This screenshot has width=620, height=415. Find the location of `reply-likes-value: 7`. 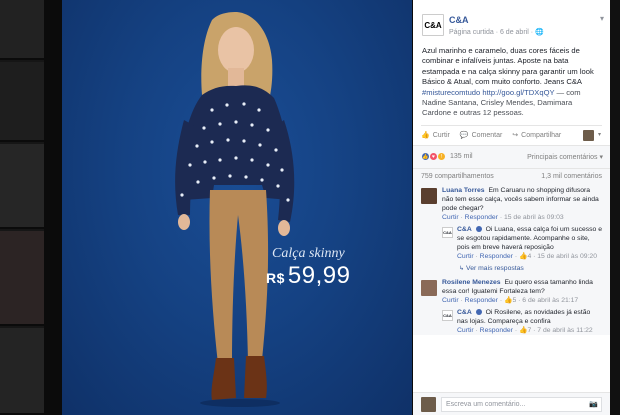

reply-likes-value: 7 is located at coordinates (529, 330).